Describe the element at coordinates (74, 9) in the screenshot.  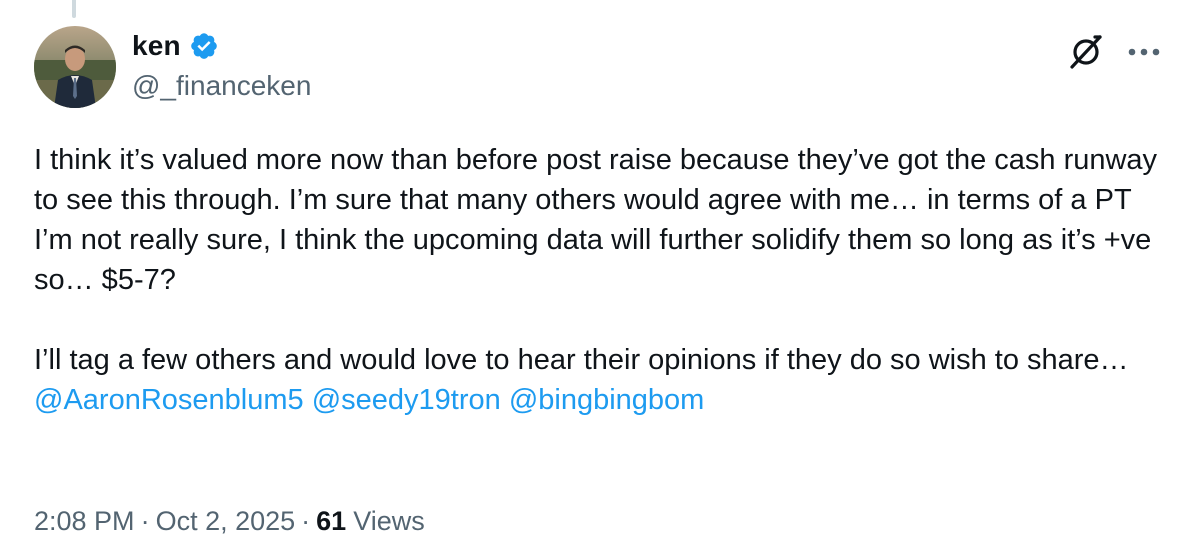
I see `thread-connector-line` at that location.